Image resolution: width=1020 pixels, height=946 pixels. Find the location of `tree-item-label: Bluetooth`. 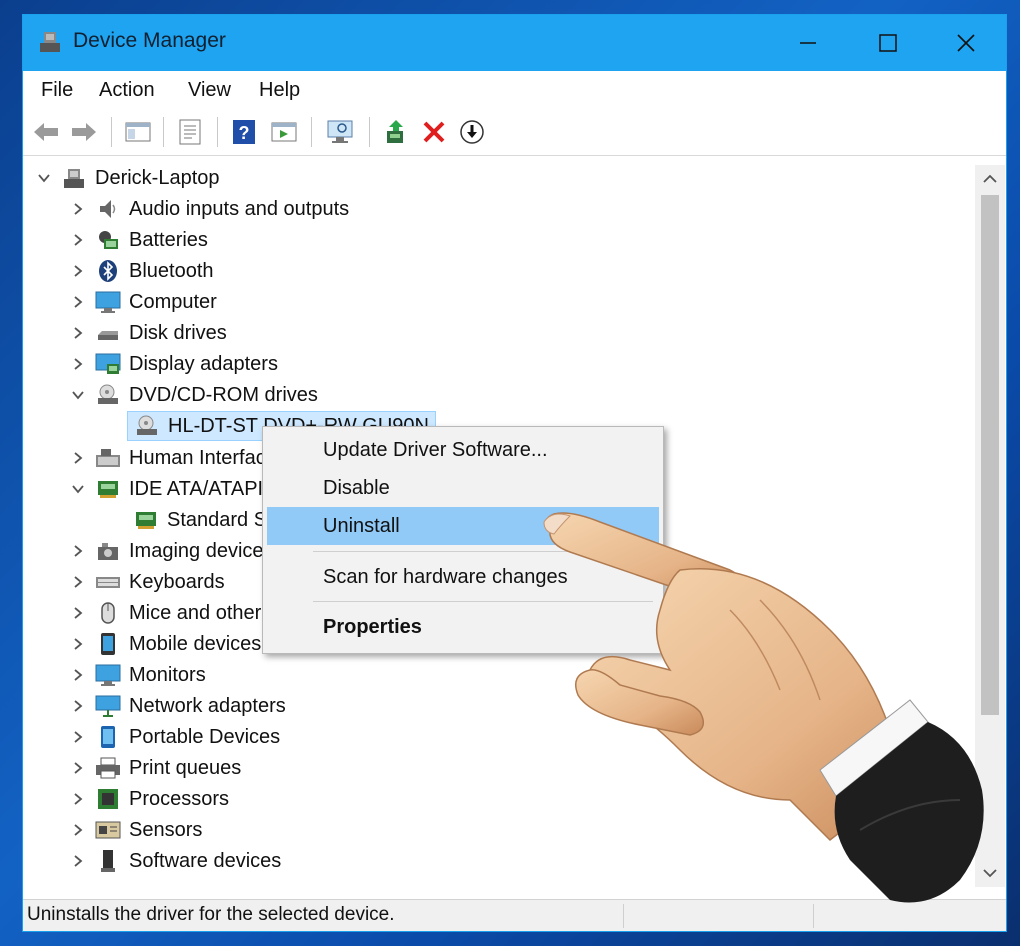

tree-item-label: Bluetooth is located at coordinates (171, 270).